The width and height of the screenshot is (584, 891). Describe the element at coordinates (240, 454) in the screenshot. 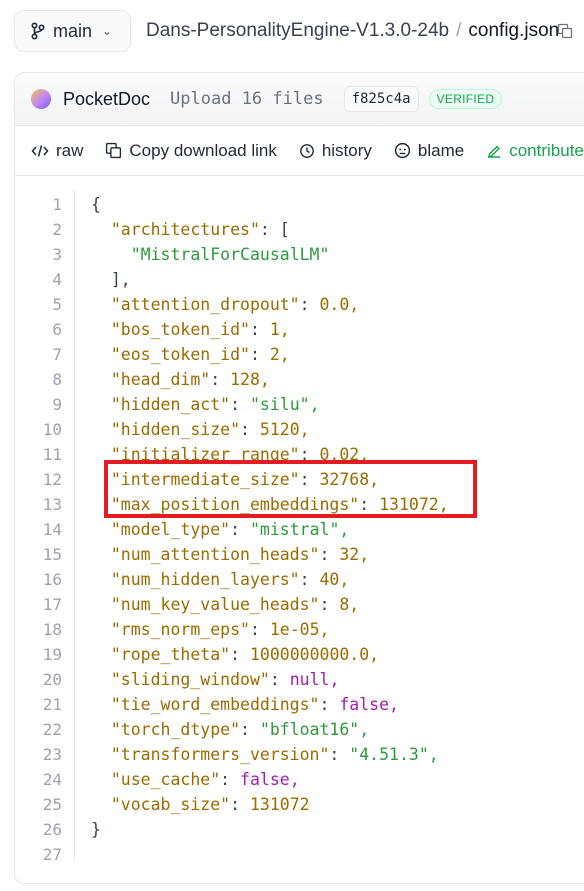

I see `code-text: "initializer_range": 0.02,` at that location.